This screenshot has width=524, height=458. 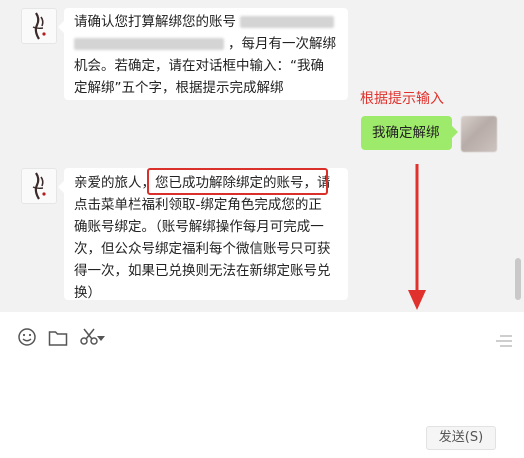 I want to click on message-bubble-self: 我确定解绑, so click(x=409, y=133).